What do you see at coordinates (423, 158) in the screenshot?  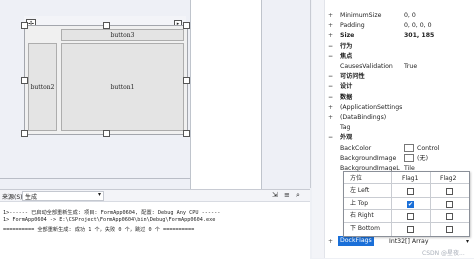 I see `property-value-text: (无)` at bounding box center [423, 158].